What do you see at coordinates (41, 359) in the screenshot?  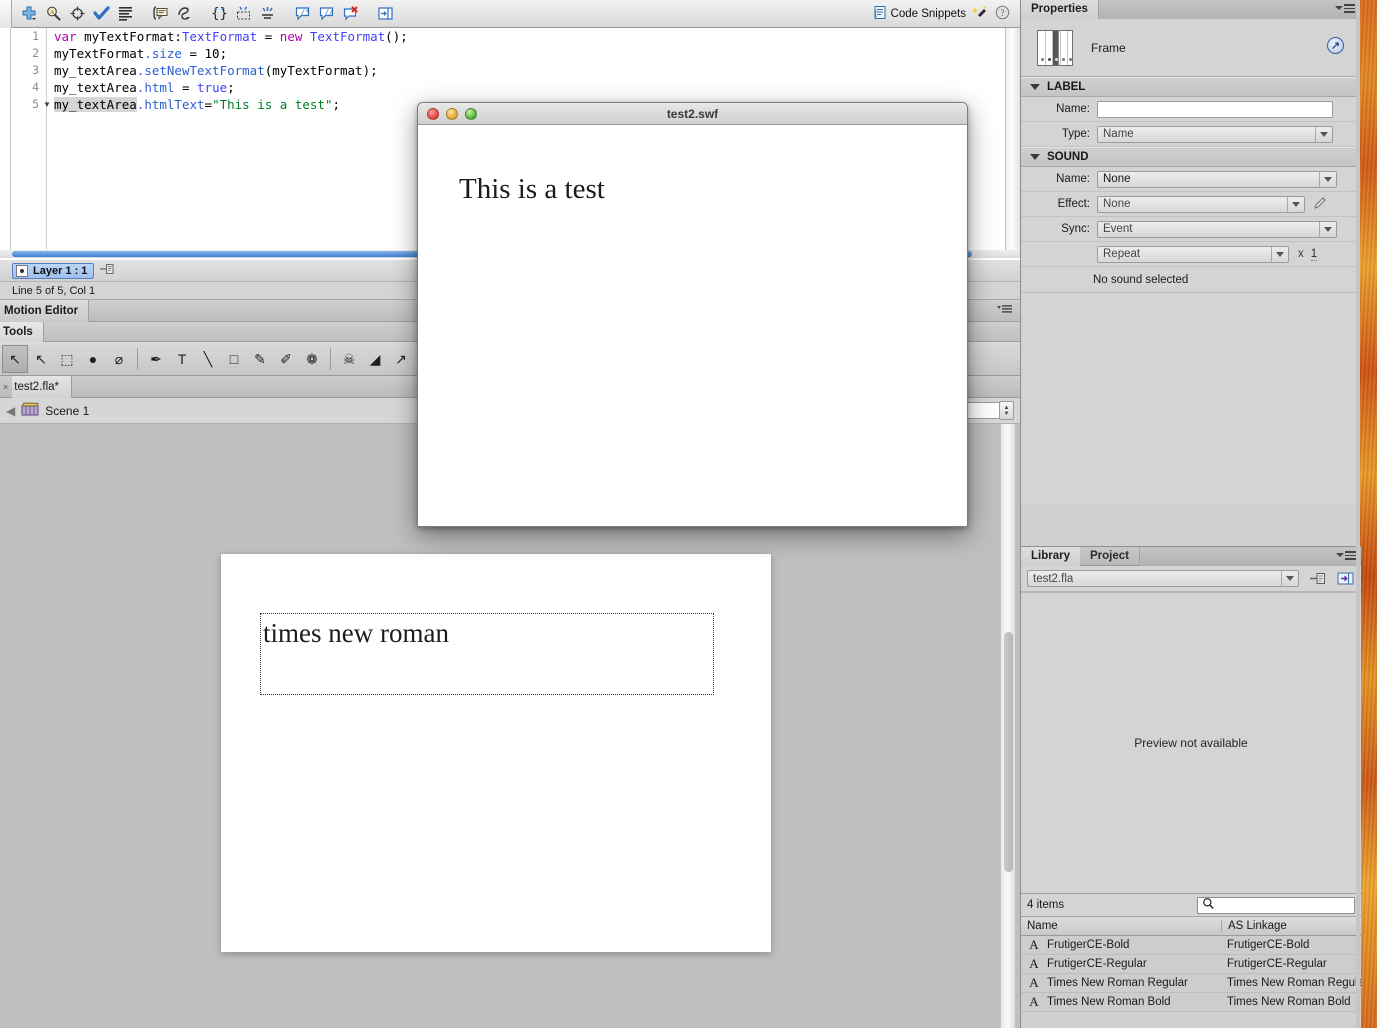 I see `subselection-tool: ↖` at bounding box center [41, 359].